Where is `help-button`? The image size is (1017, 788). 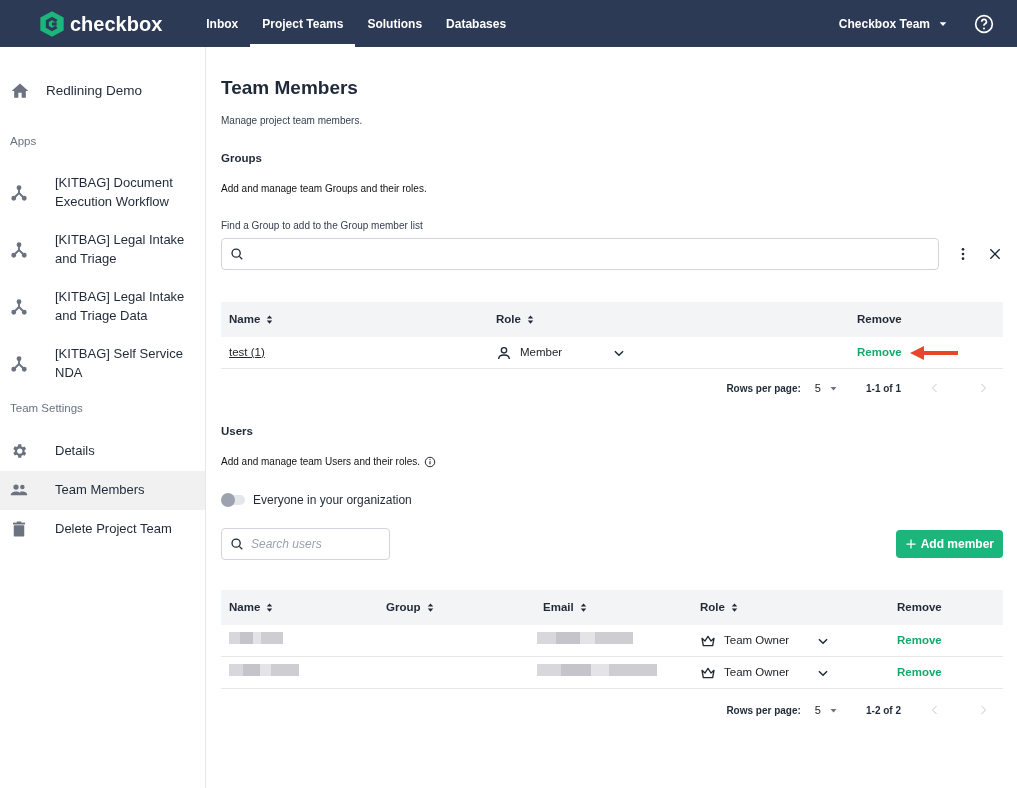
help-button is located at coordinates (984, 23).